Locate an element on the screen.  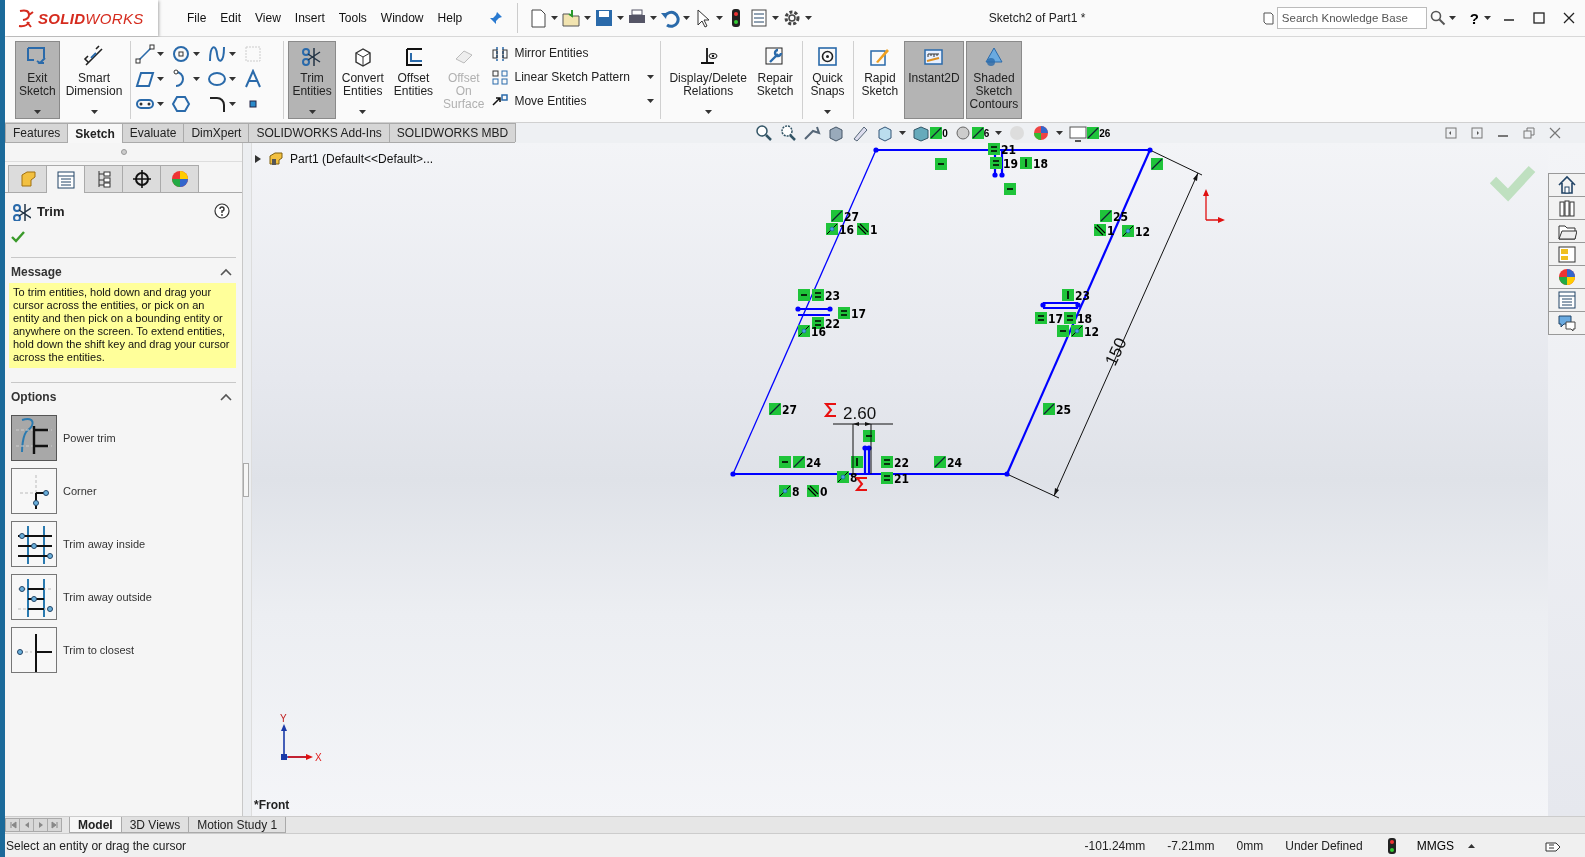
command-tab: SOLIDWORKS Add-Ins is located at coordinates (319, 132).